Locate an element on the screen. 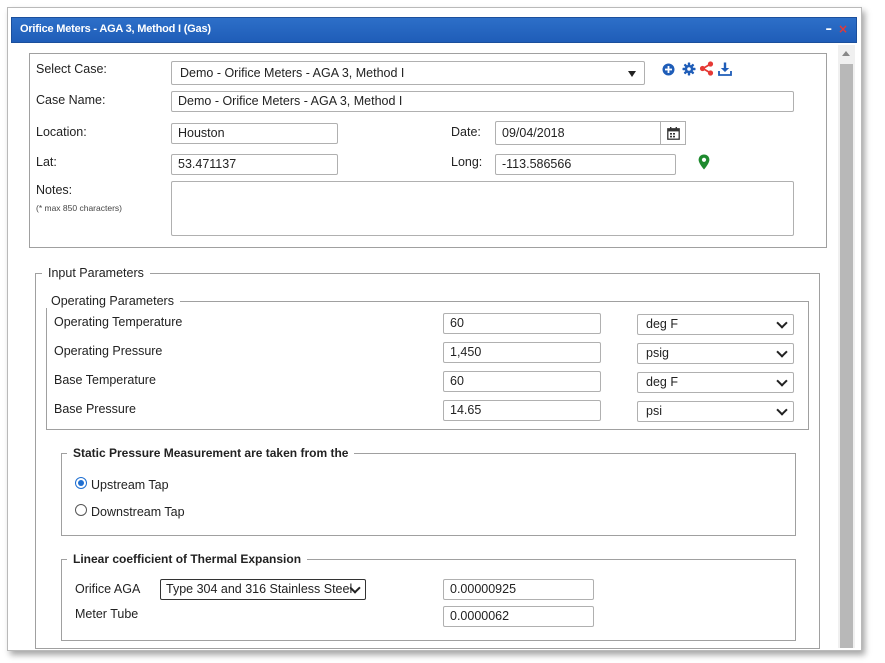 This screenshot has width=885, height=663. base-temperature-label: Base Temperature is located at coordinates (105, 380).